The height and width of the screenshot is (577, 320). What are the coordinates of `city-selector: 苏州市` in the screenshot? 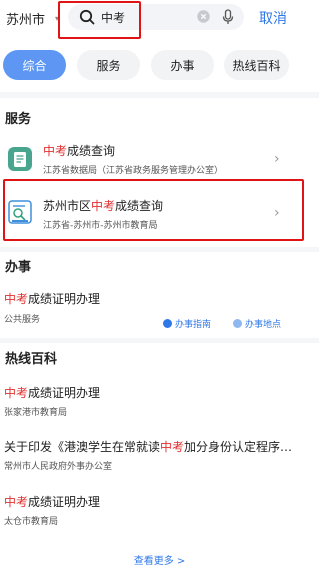 It's located at (25, 18).